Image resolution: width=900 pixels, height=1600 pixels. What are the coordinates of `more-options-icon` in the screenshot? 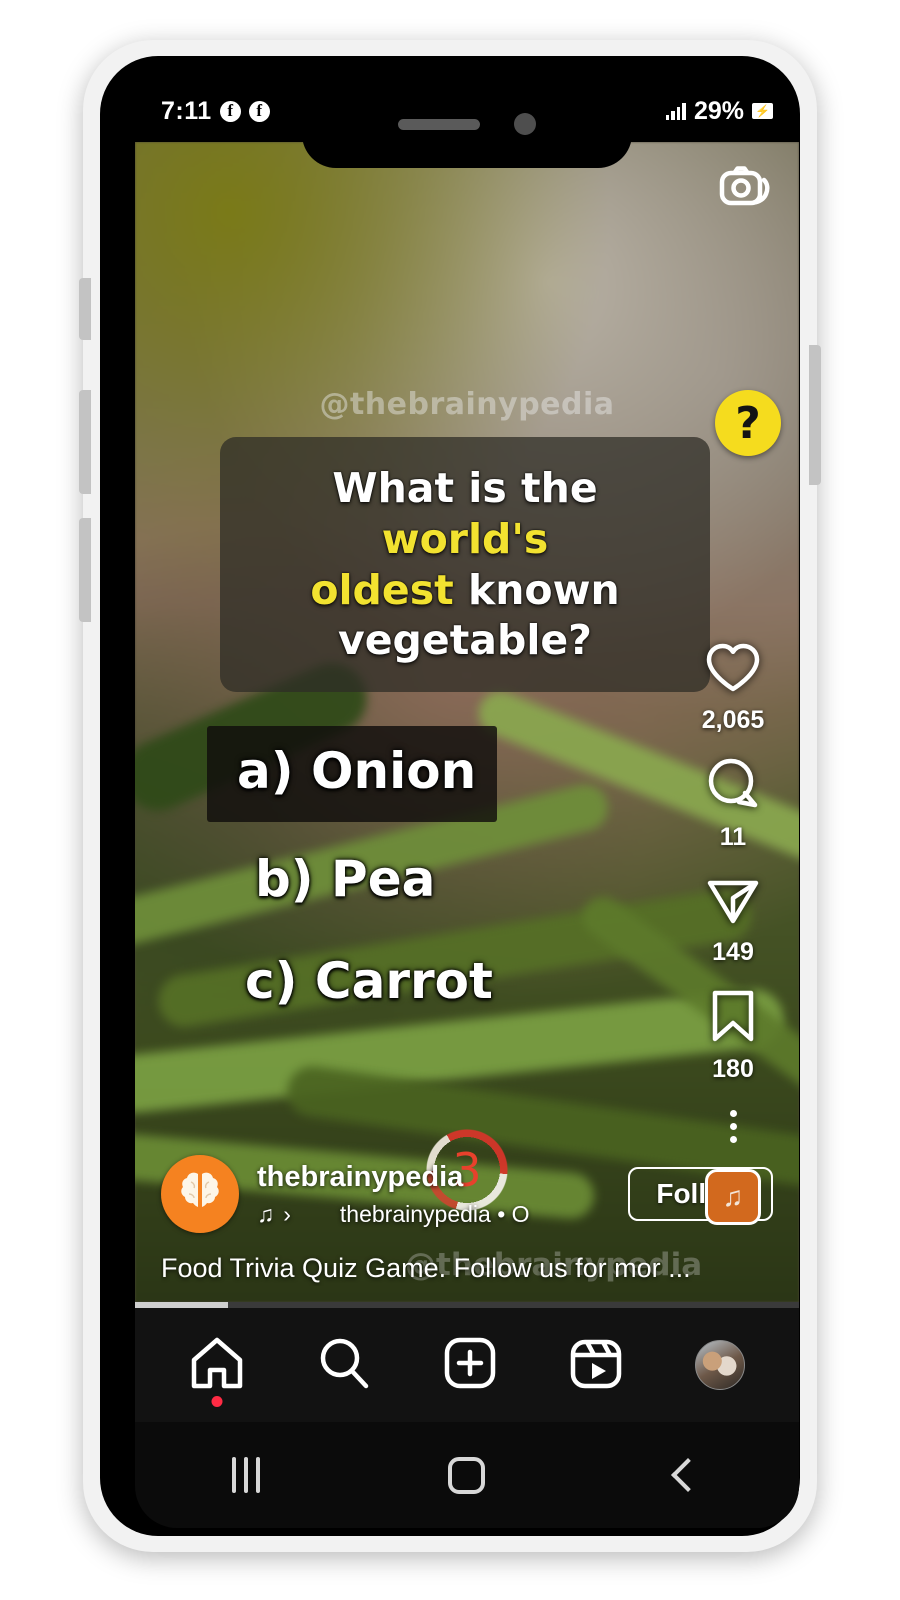 It's located at (733, 1126).